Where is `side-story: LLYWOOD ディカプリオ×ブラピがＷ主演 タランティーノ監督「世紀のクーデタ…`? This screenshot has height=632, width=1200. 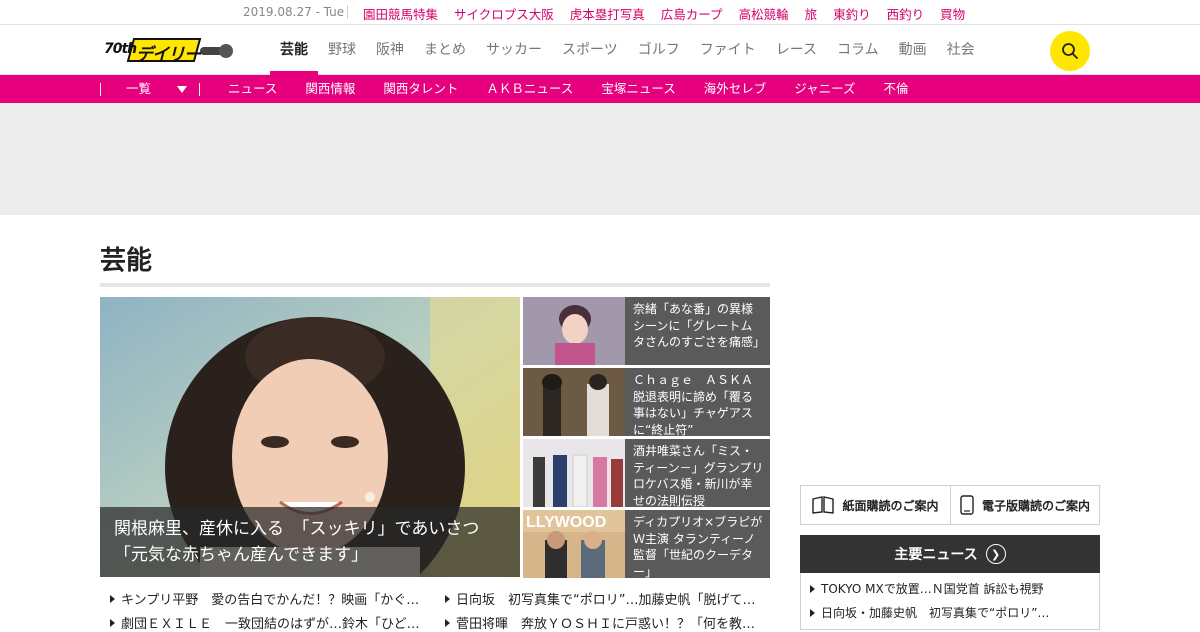
side-story: LLYWOOD ディカプリオ×ブラピがＷ主演 タランティーノ監督「世紀のクーデタ… is located at coordinates (646, 544).